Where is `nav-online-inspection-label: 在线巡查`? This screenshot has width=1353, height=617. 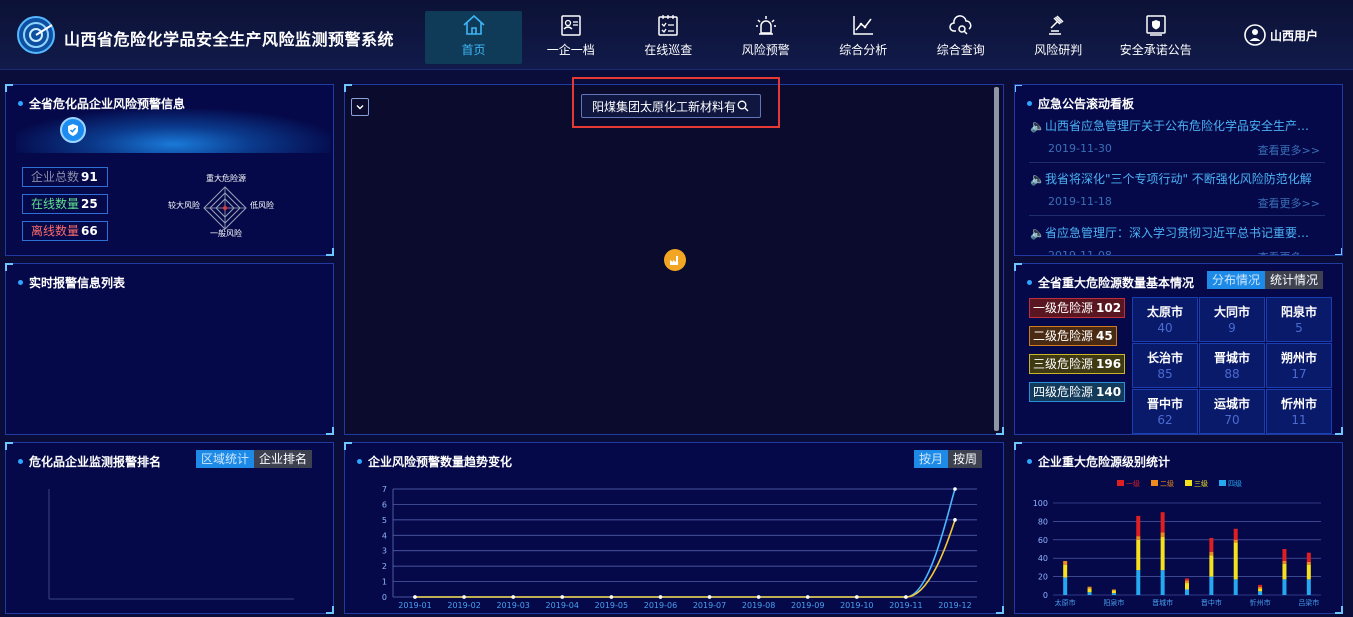
nav-online-inspection-label: 在线巡查 is located at coordinates (668, 50).